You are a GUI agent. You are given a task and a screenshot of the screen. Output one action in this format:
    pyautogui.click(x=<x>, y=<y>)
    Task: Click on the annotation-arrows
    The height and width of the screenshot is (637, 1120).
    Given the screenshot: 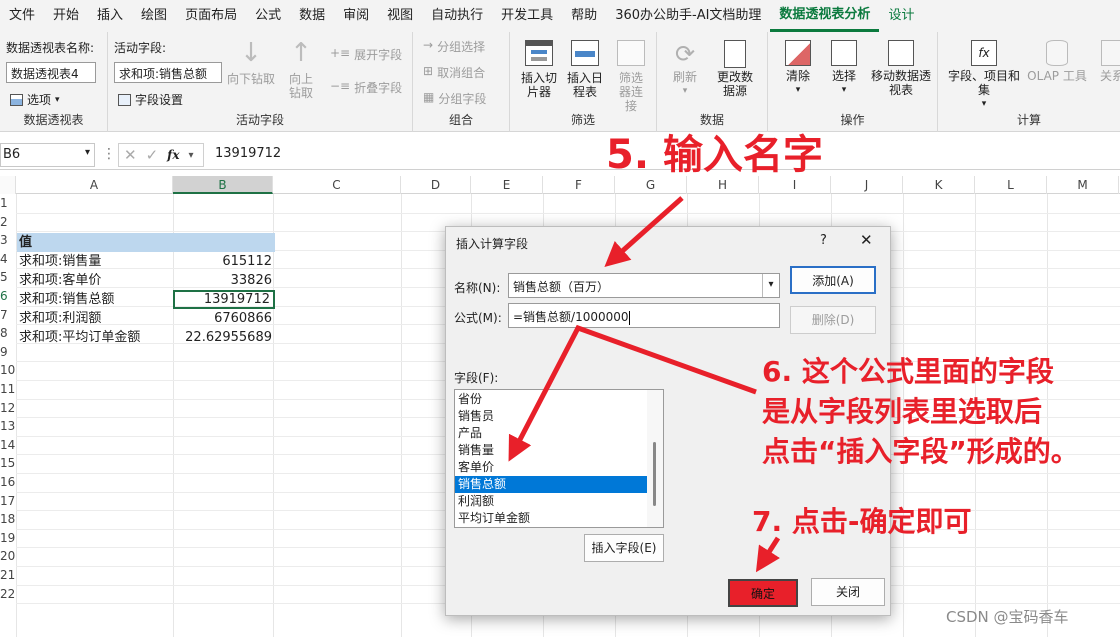 What is the action you would take?
    pyautogui.click(x=644, y=384)
    